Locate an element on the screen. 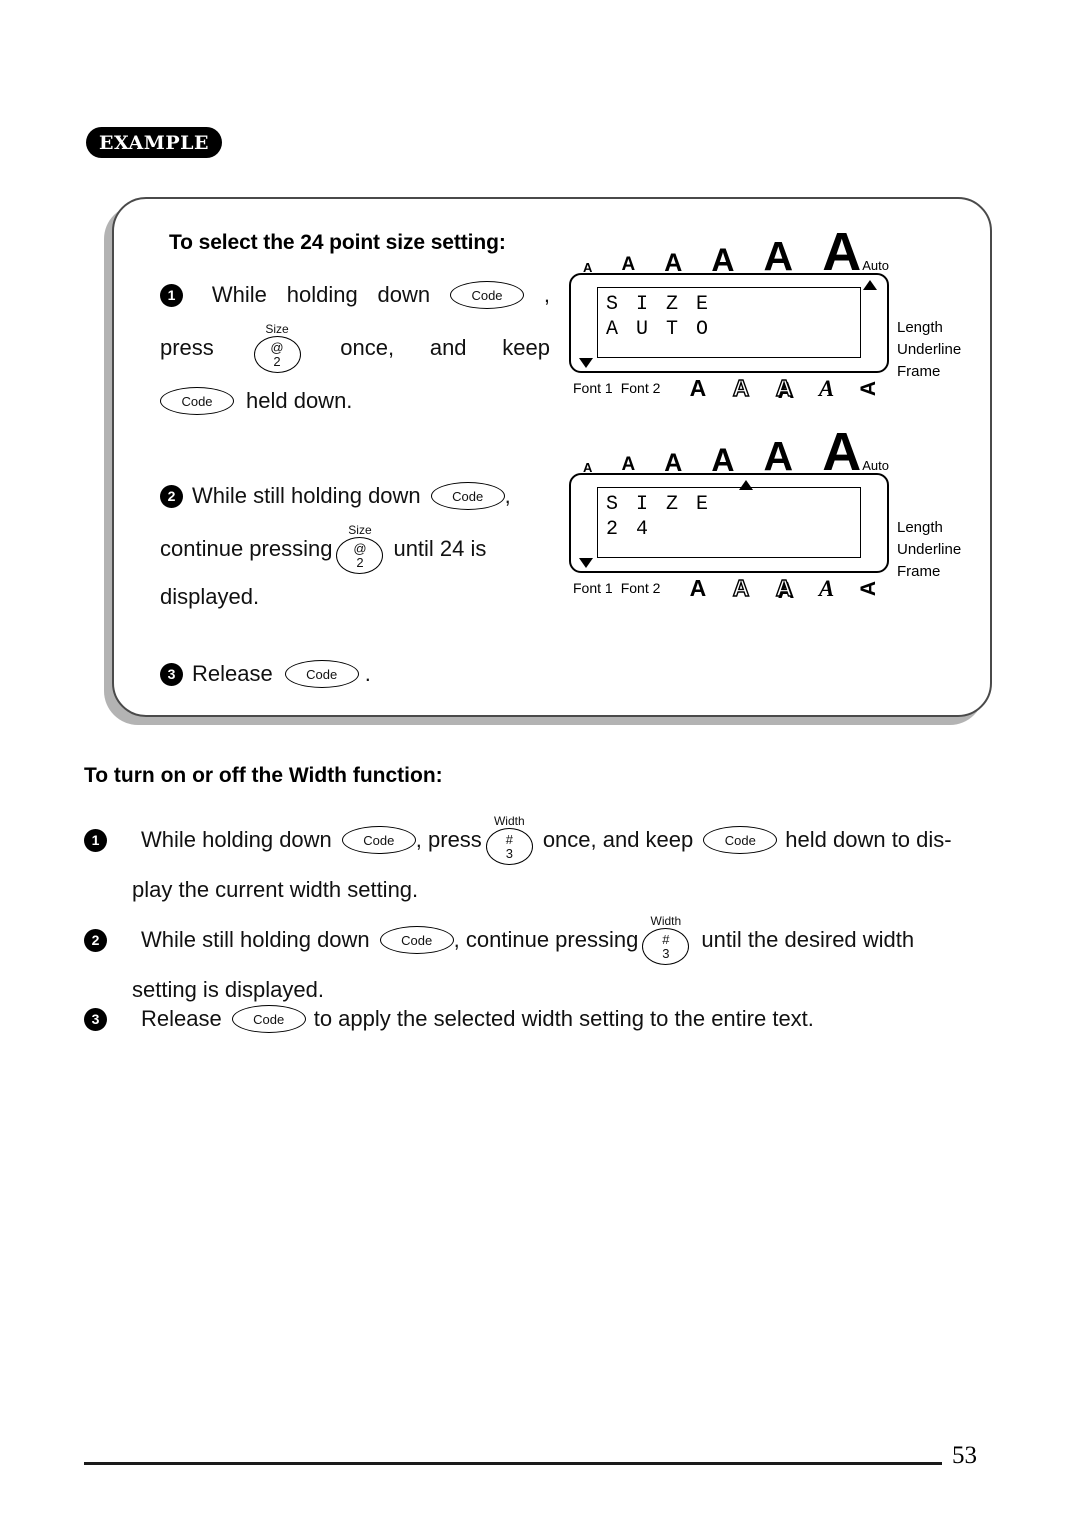 The width and height of the screenshot is (1080, 1534). font1-label-1: Font 1 is located at coordinates (593, 388).